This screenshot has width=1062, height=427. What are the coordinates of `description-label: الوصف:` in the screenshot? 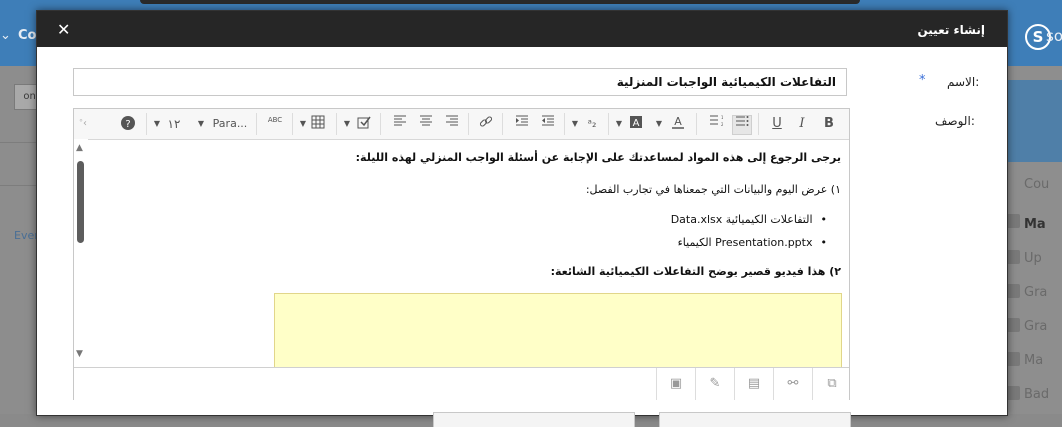 It's located at (955, 121).